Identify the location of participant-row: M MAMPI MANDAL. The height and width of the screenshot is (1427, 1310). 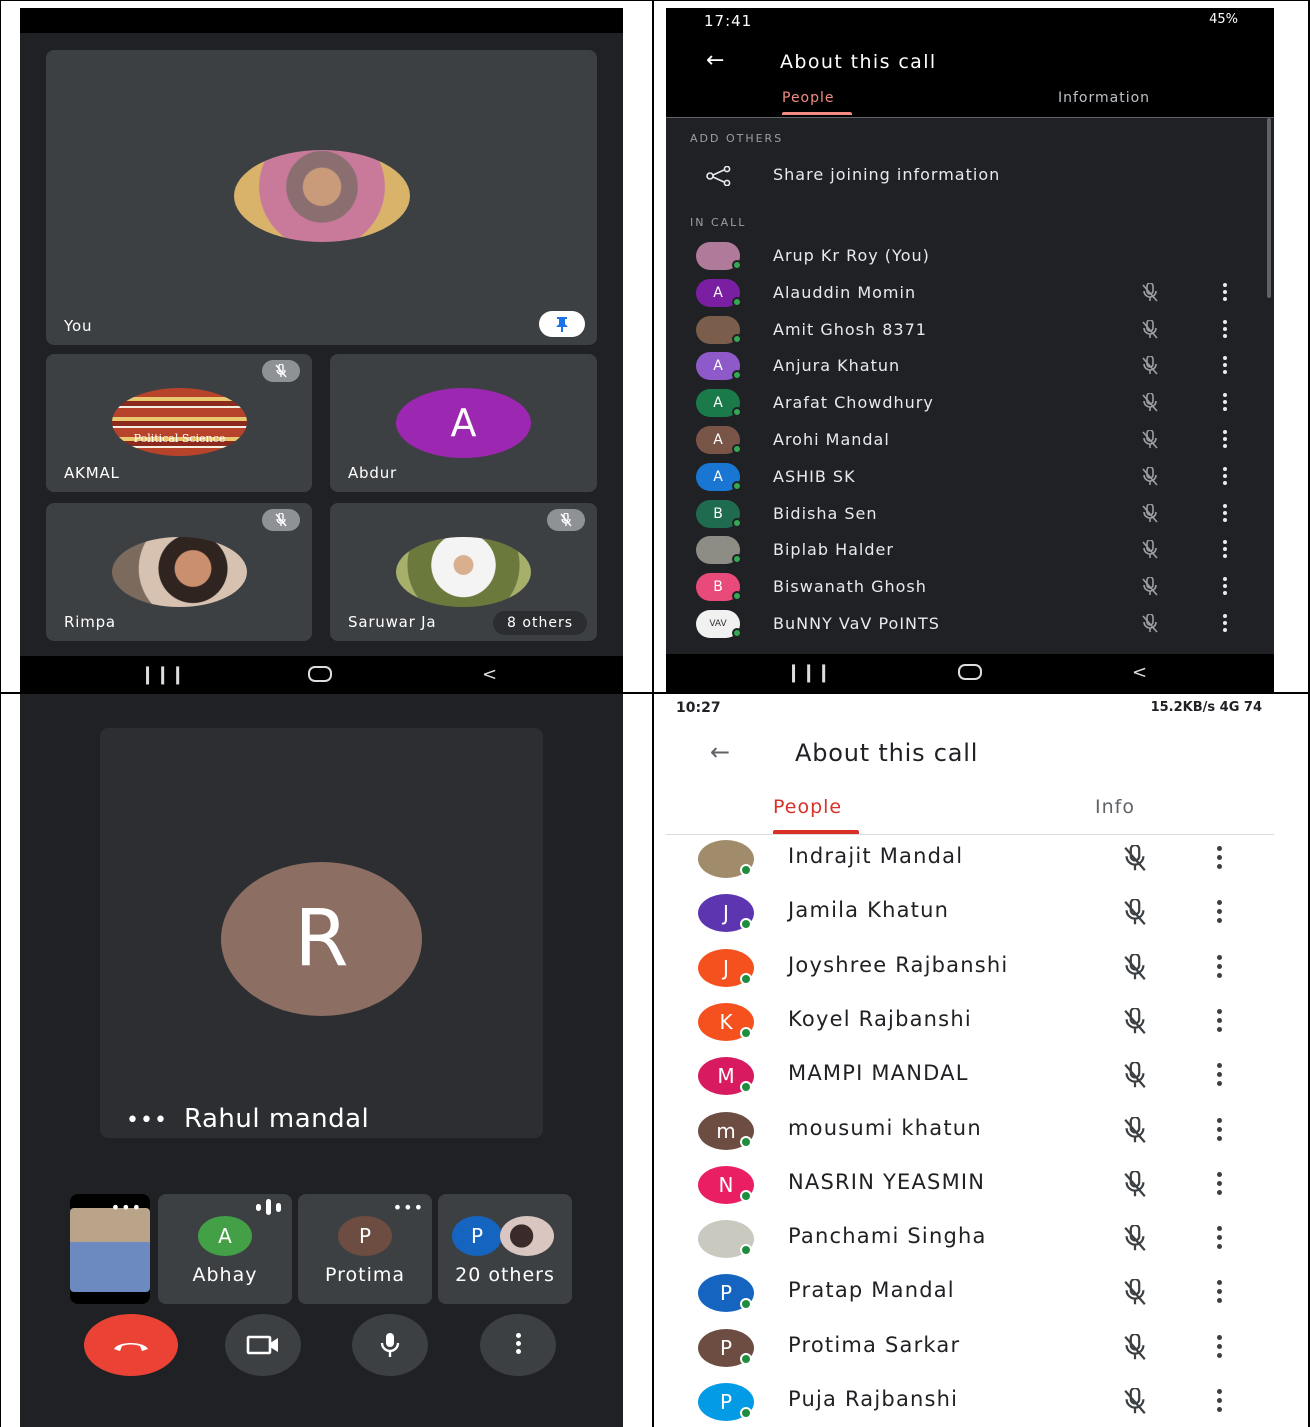
(970, 1076).